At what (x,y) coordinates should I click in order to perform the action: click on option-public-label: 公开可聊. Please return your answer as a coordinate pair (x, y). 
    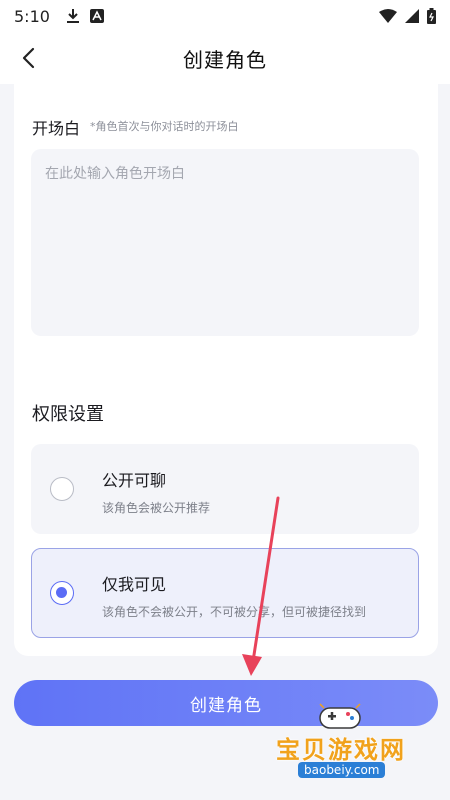
    Looking at the image, I should click on (134, 480).